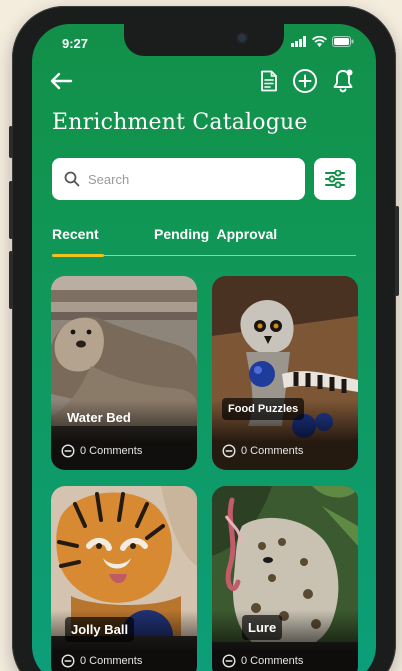 Image resolution: width=402 pixels, height=671 pixels. What do you see at coordinates (343, 41) in the screenshot?
I see `battery-icon` at bounding box center [343, 41].